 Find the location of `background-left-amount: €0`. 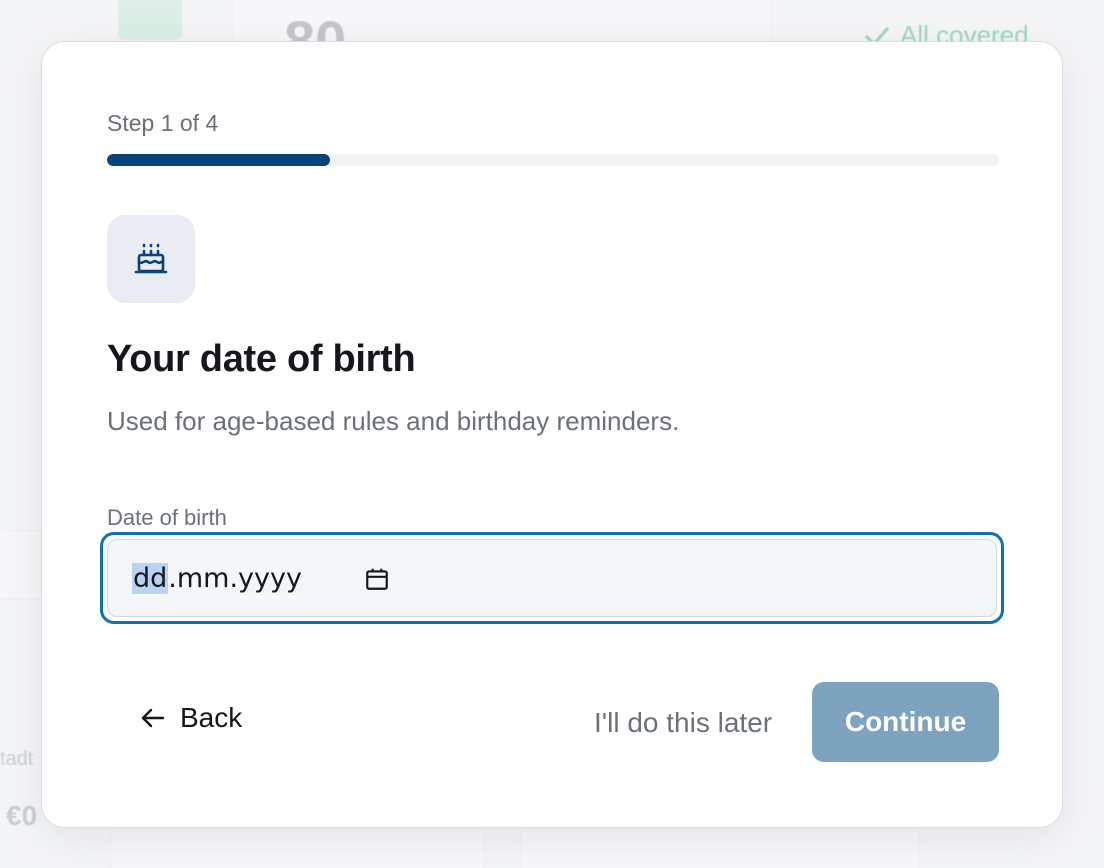

background-left-amount: €0 is located at coordinates (22, 815).